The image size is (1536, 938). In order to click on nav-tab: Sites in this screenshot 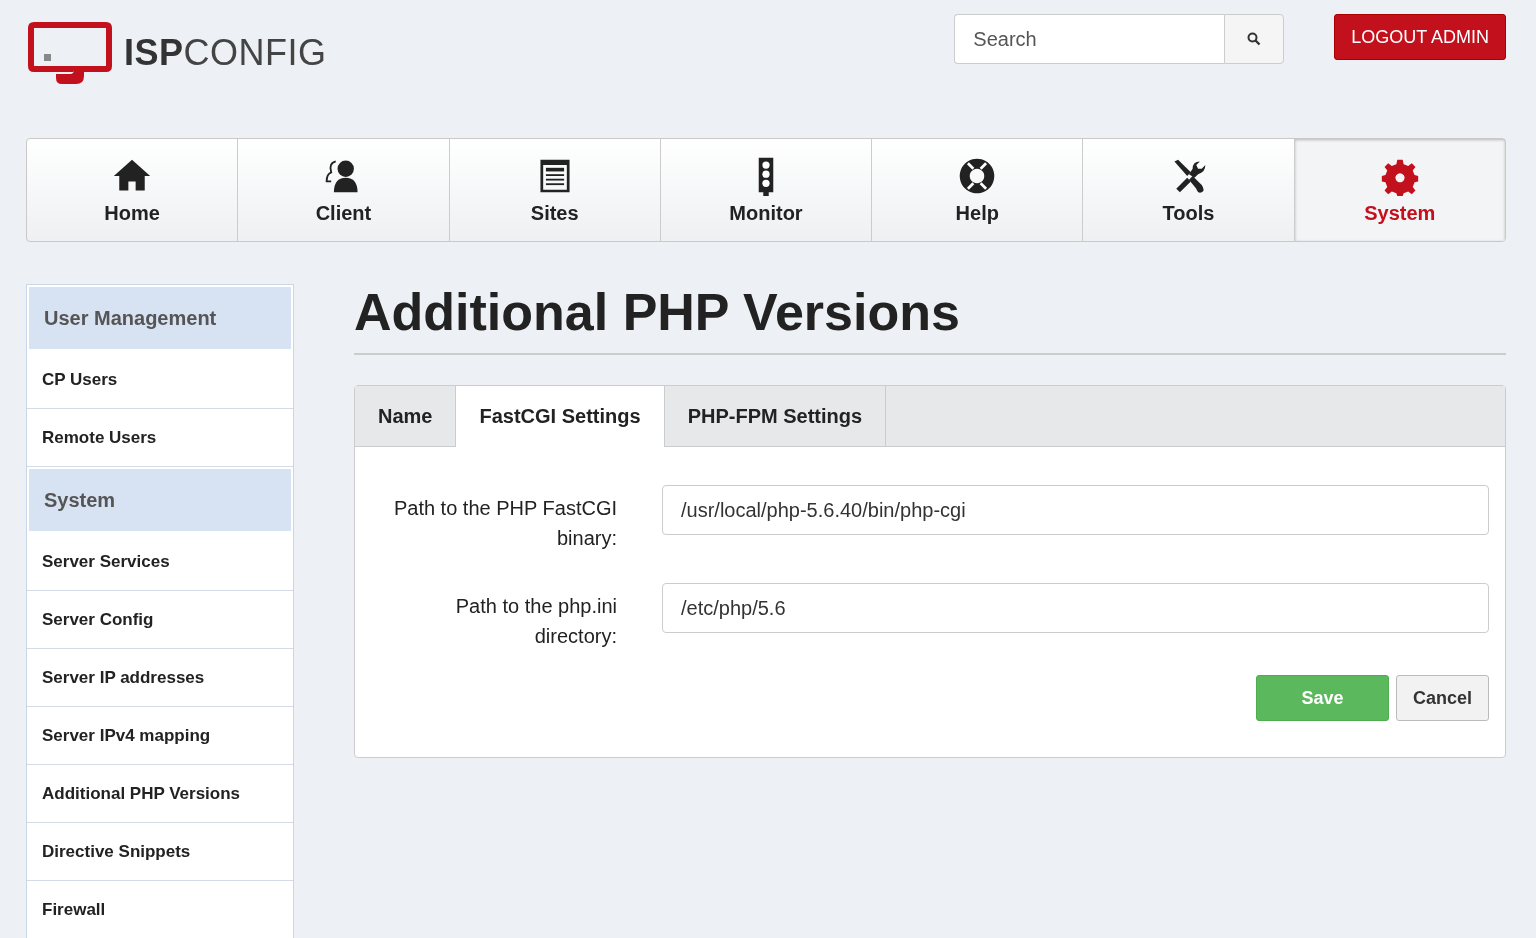, I will do `click(555, 190)`.